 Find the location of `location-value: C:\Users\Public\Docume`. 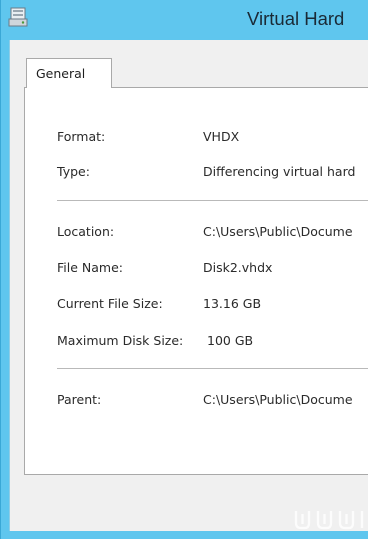

location-value: C:\Users\Public\Docume is located at coordinates (278, 231).